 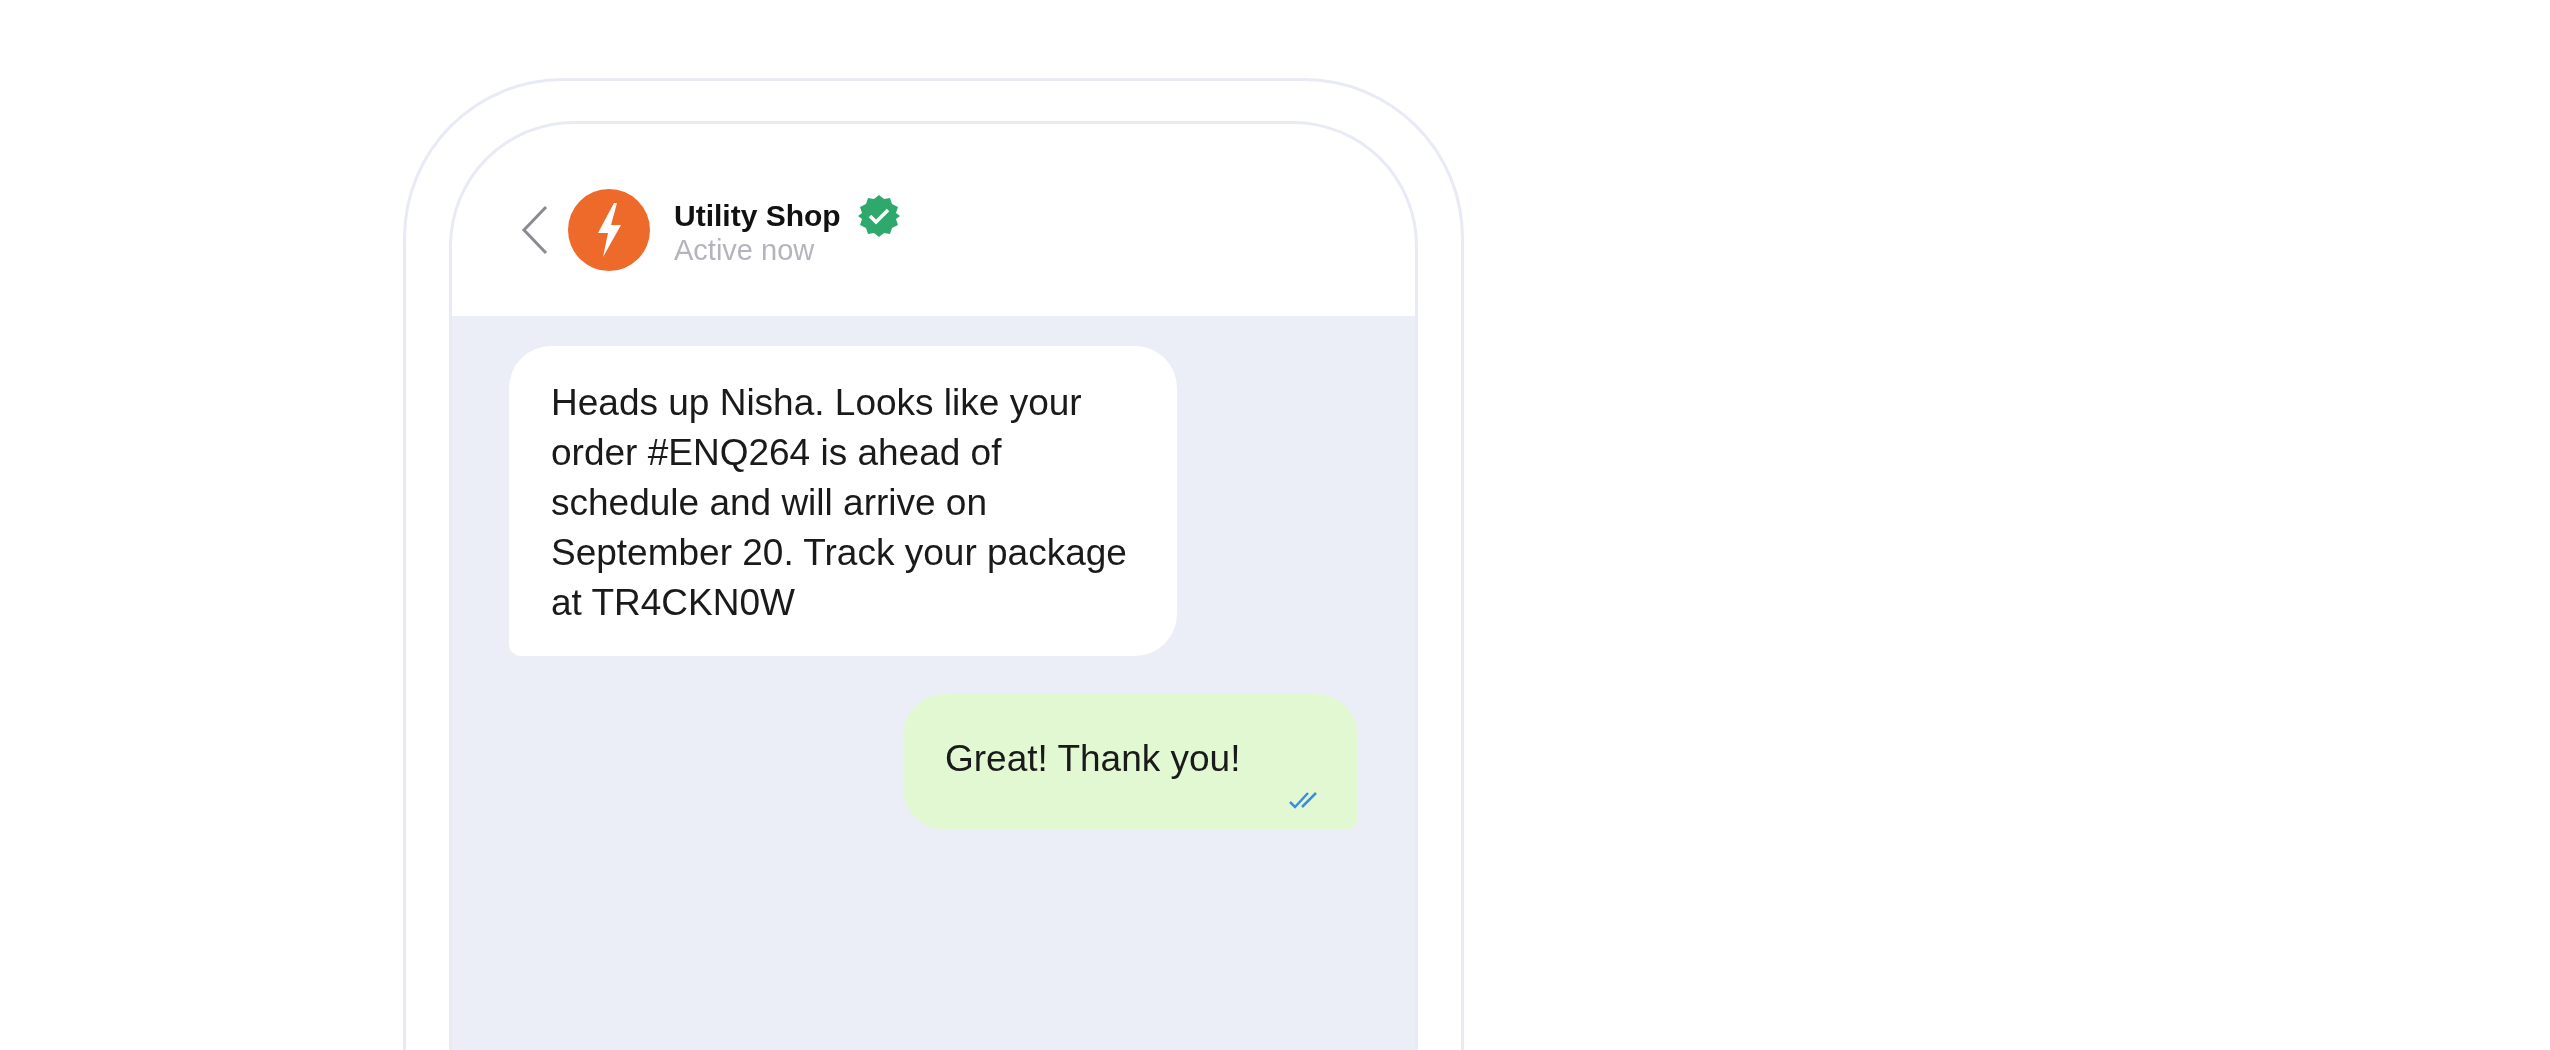 What do you see at coordinates (878, 215) in the screenshot?
I see `verified-badge-icon` at bounding box center [878, 215].